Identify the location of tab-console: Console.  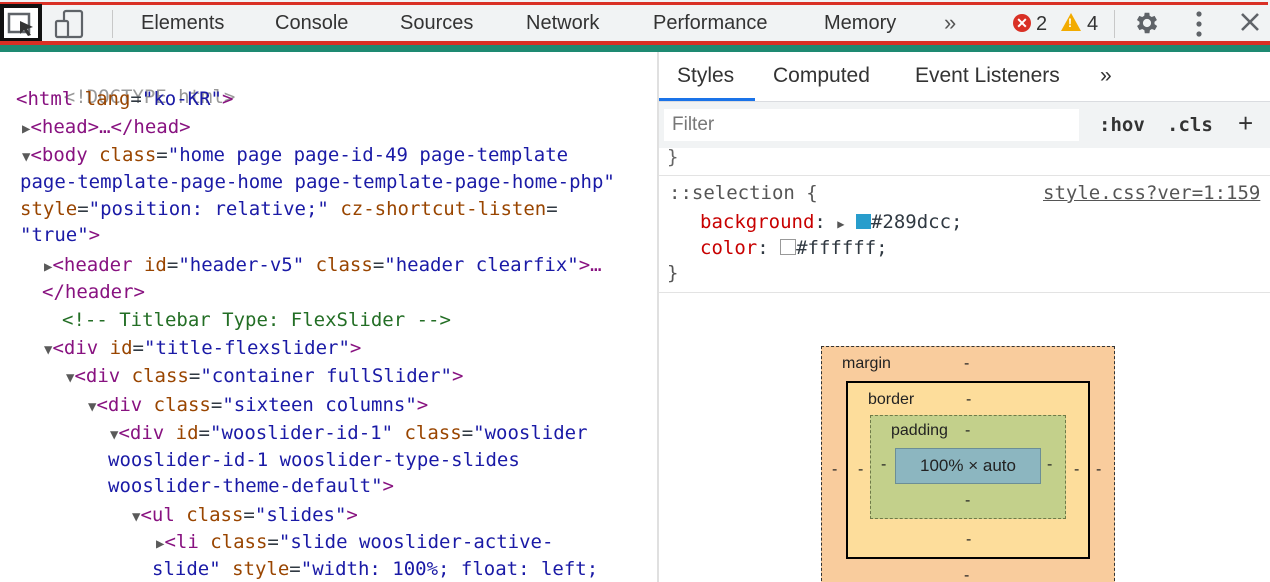
(311, 23).